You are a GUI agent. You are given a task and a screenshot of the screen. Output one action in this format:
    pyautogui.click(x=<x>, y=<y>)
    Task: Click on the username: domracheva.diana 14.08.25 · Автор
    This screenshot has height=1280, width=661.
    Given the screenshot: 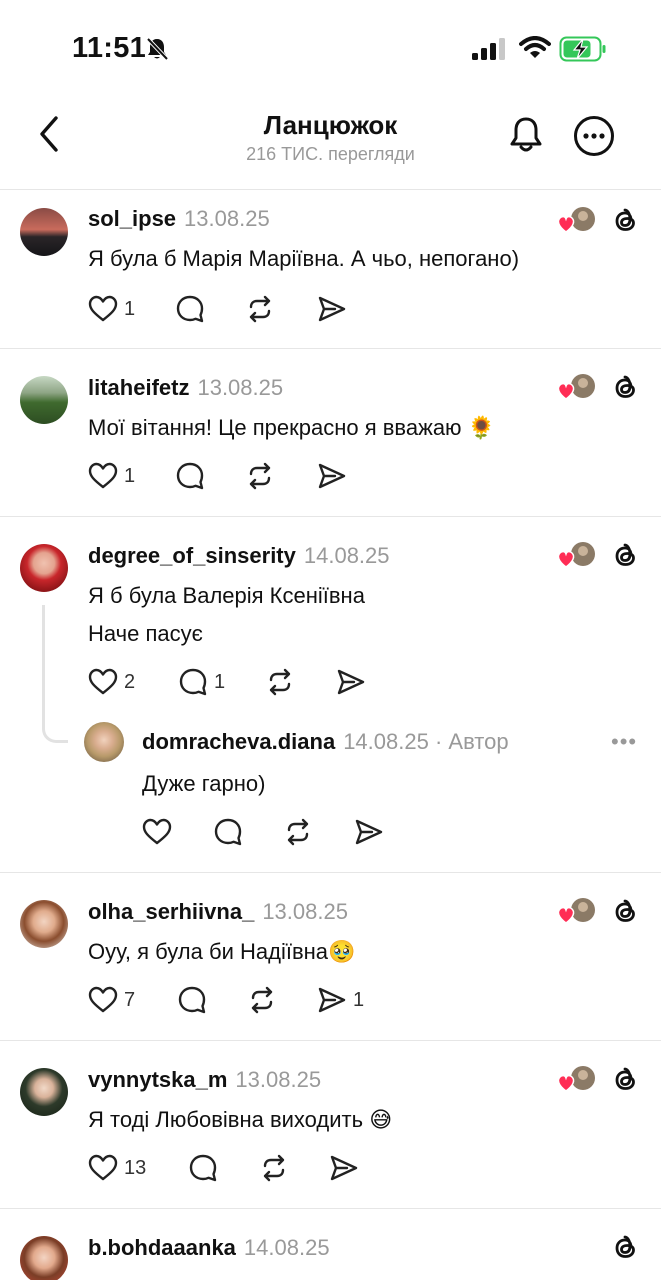 What is the action you would take?
    pyautogui.click(x=325, y=742)
    